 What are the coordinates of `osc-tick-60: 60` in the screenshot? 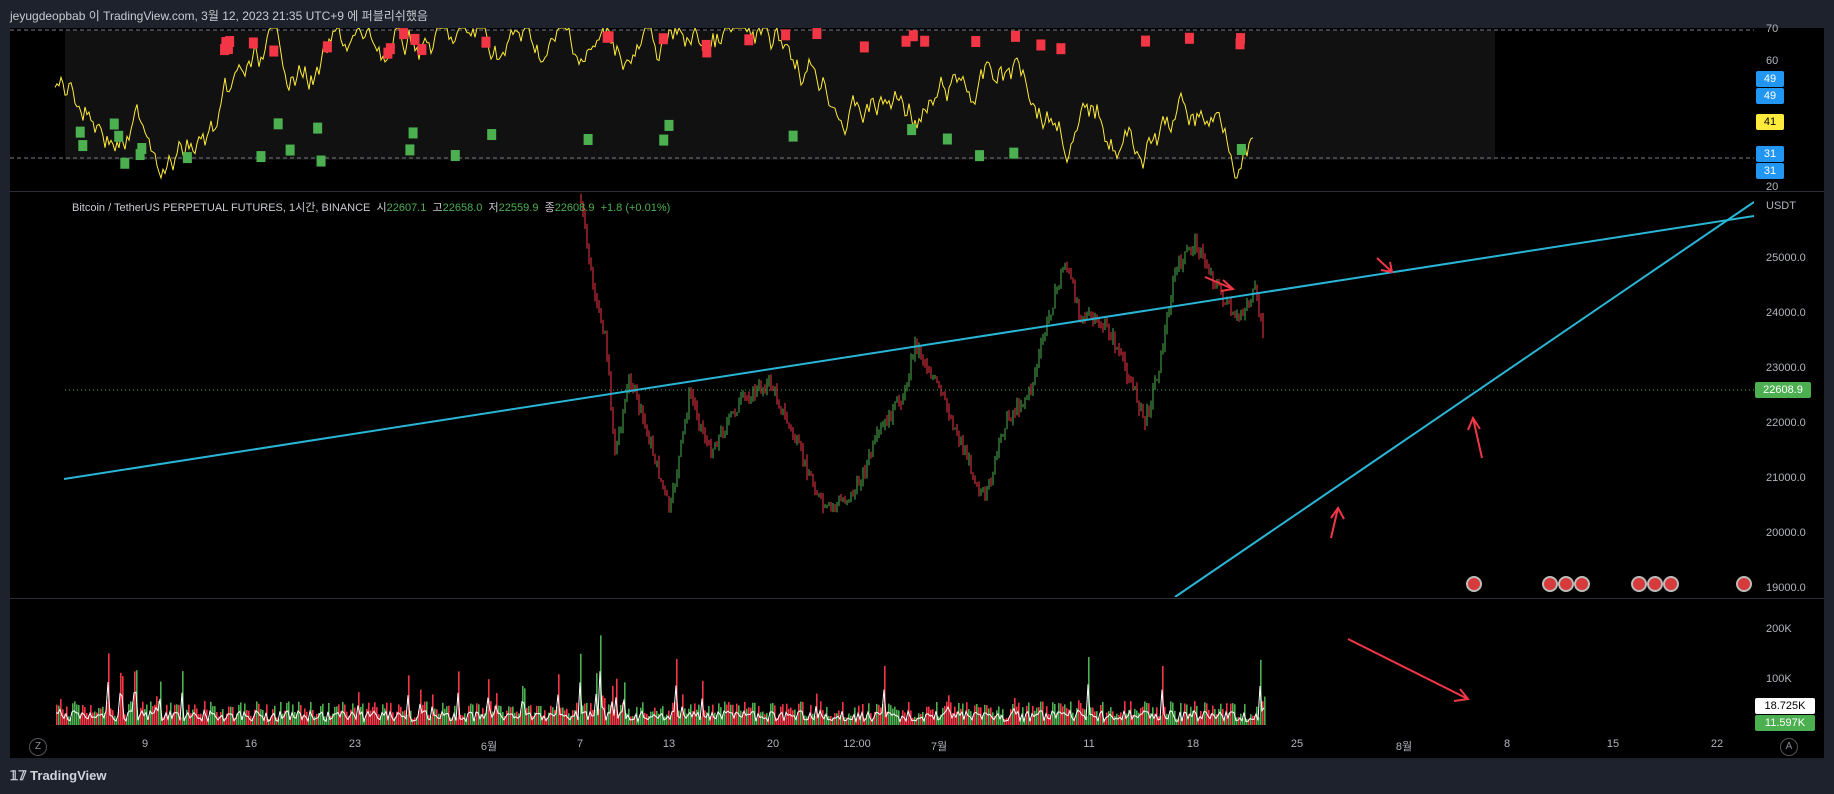 It's located at (1772, 61).